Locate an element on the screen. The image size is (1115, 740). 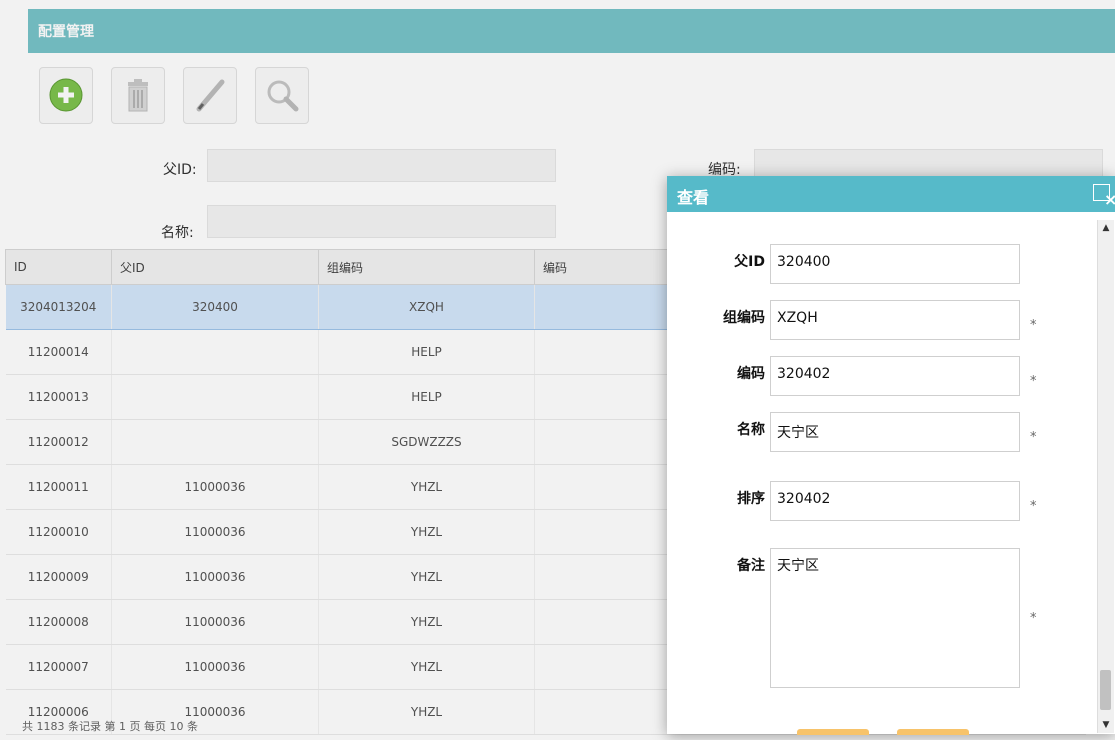
close-icon: × is located at coordinates (1109, 199).